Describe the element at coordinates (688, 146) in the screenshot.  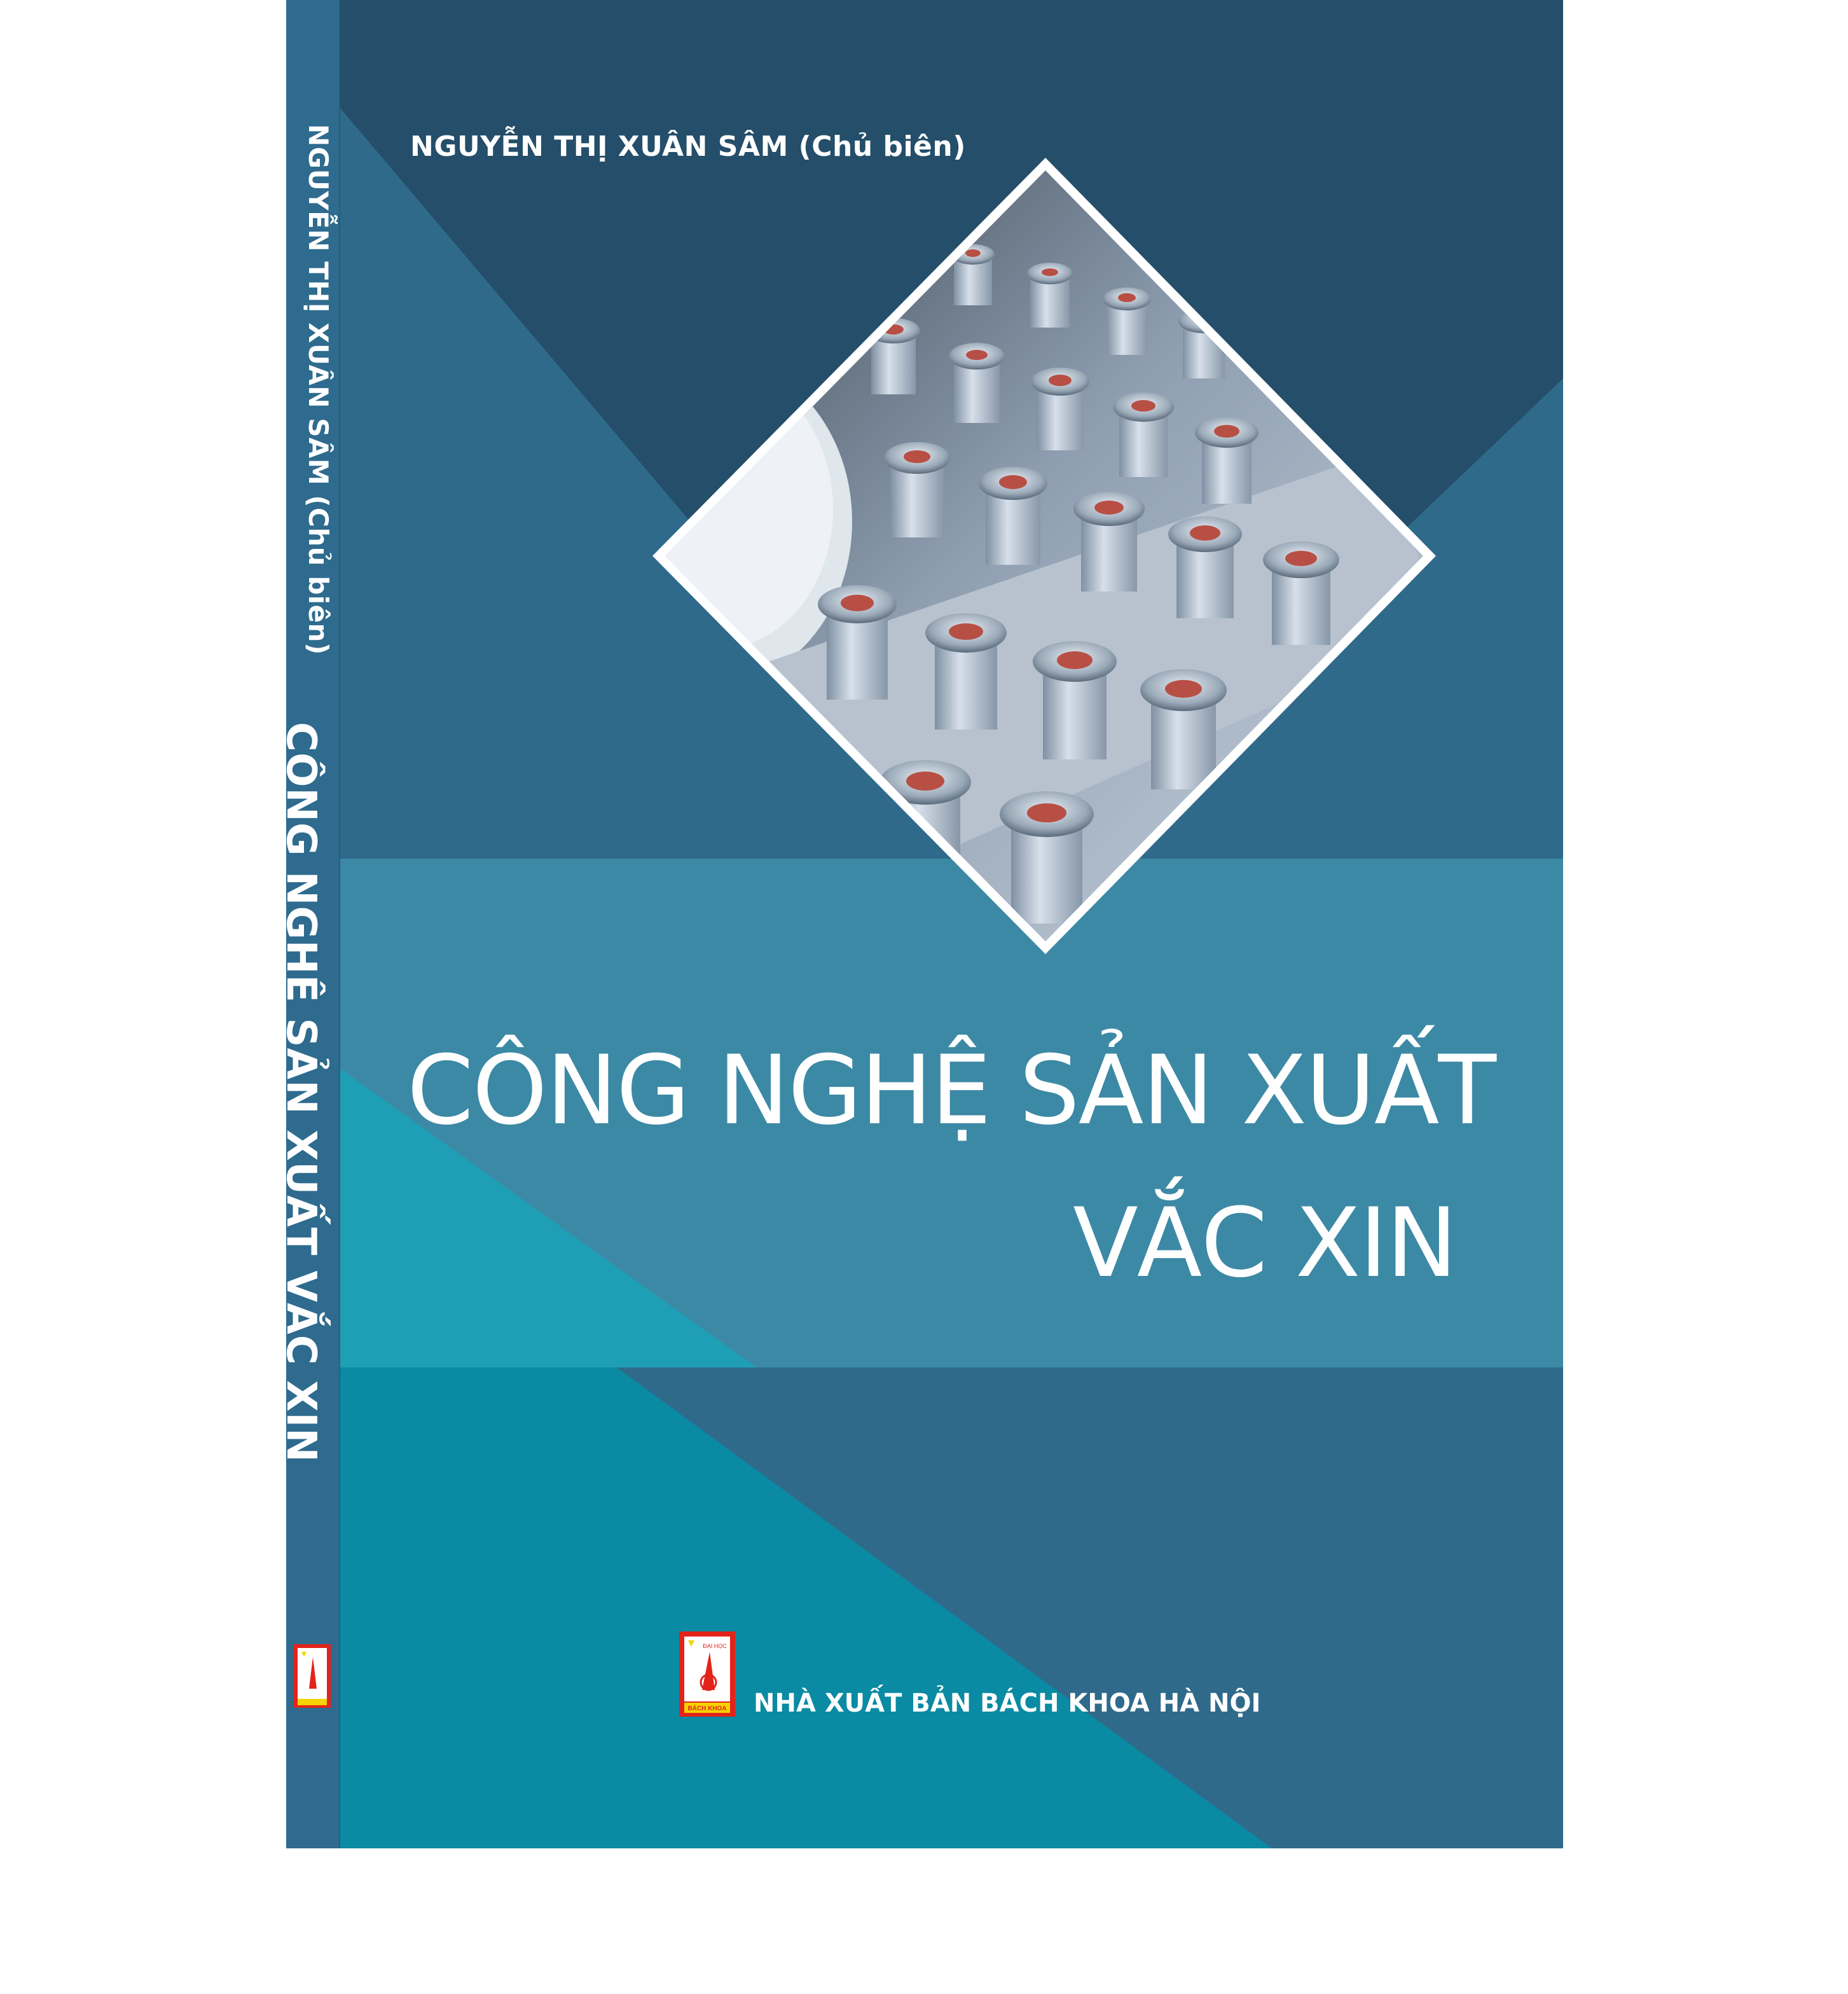
I see `author: NGUYỄN THỊ XUÂN SÂM (Chủ biên)` at that location.